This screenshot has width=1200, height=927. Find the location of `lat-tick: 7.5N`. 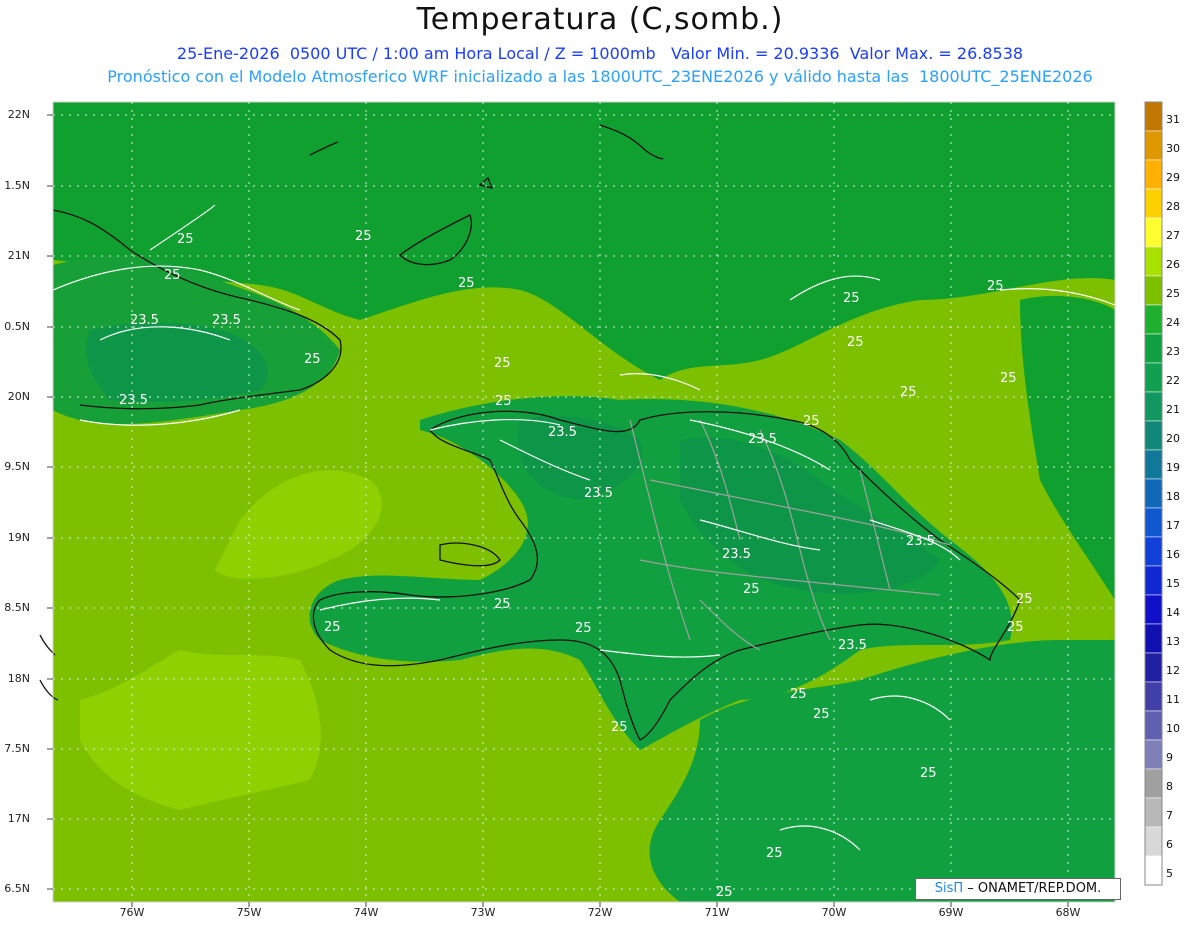

lat-tick: 7.5N is located at coordinates (17, 748).